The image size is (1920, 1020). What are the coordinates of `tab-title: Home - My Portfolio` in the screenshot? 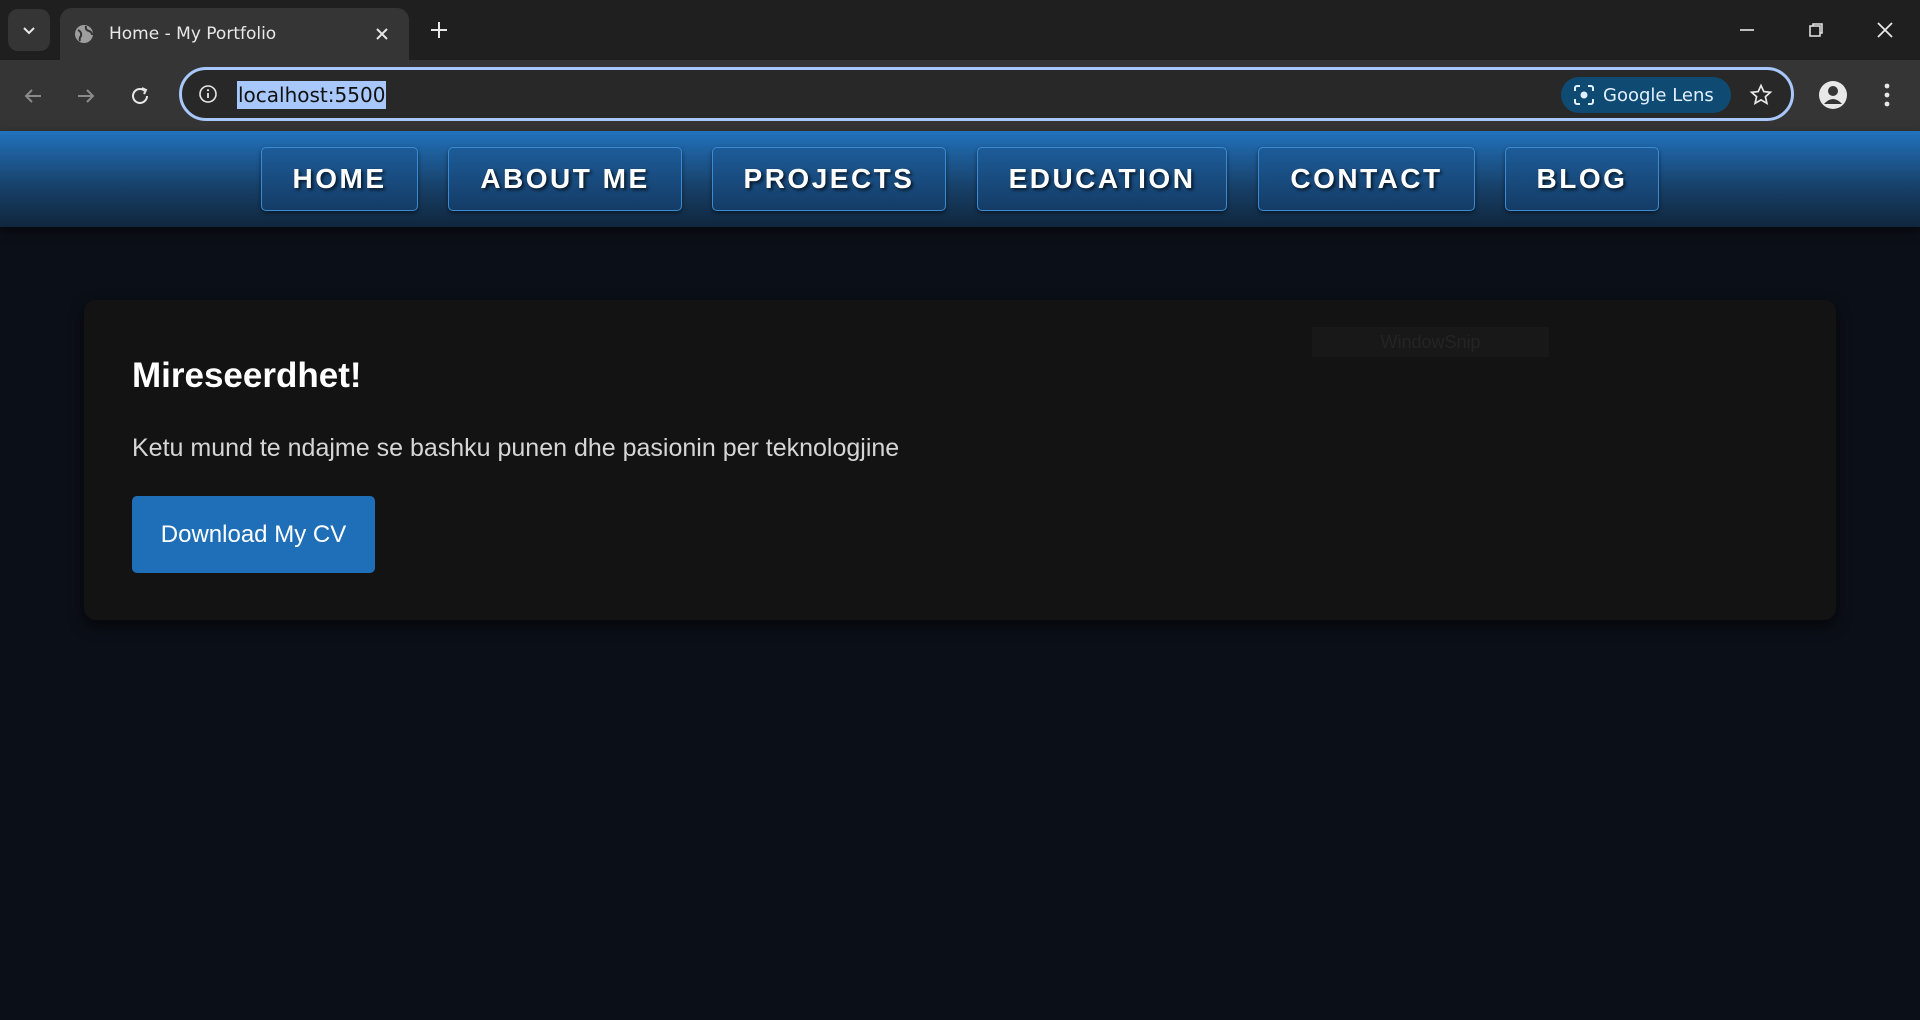 It's located at (193, 34).